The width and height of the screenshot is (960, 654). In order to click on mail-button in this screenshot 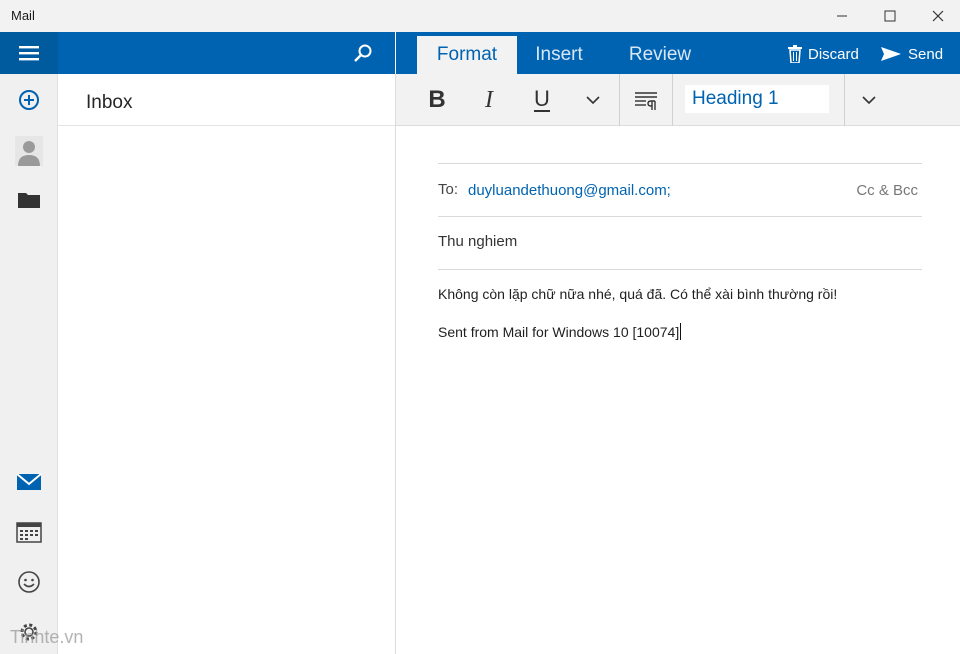, I will do `click(29, 482)`.